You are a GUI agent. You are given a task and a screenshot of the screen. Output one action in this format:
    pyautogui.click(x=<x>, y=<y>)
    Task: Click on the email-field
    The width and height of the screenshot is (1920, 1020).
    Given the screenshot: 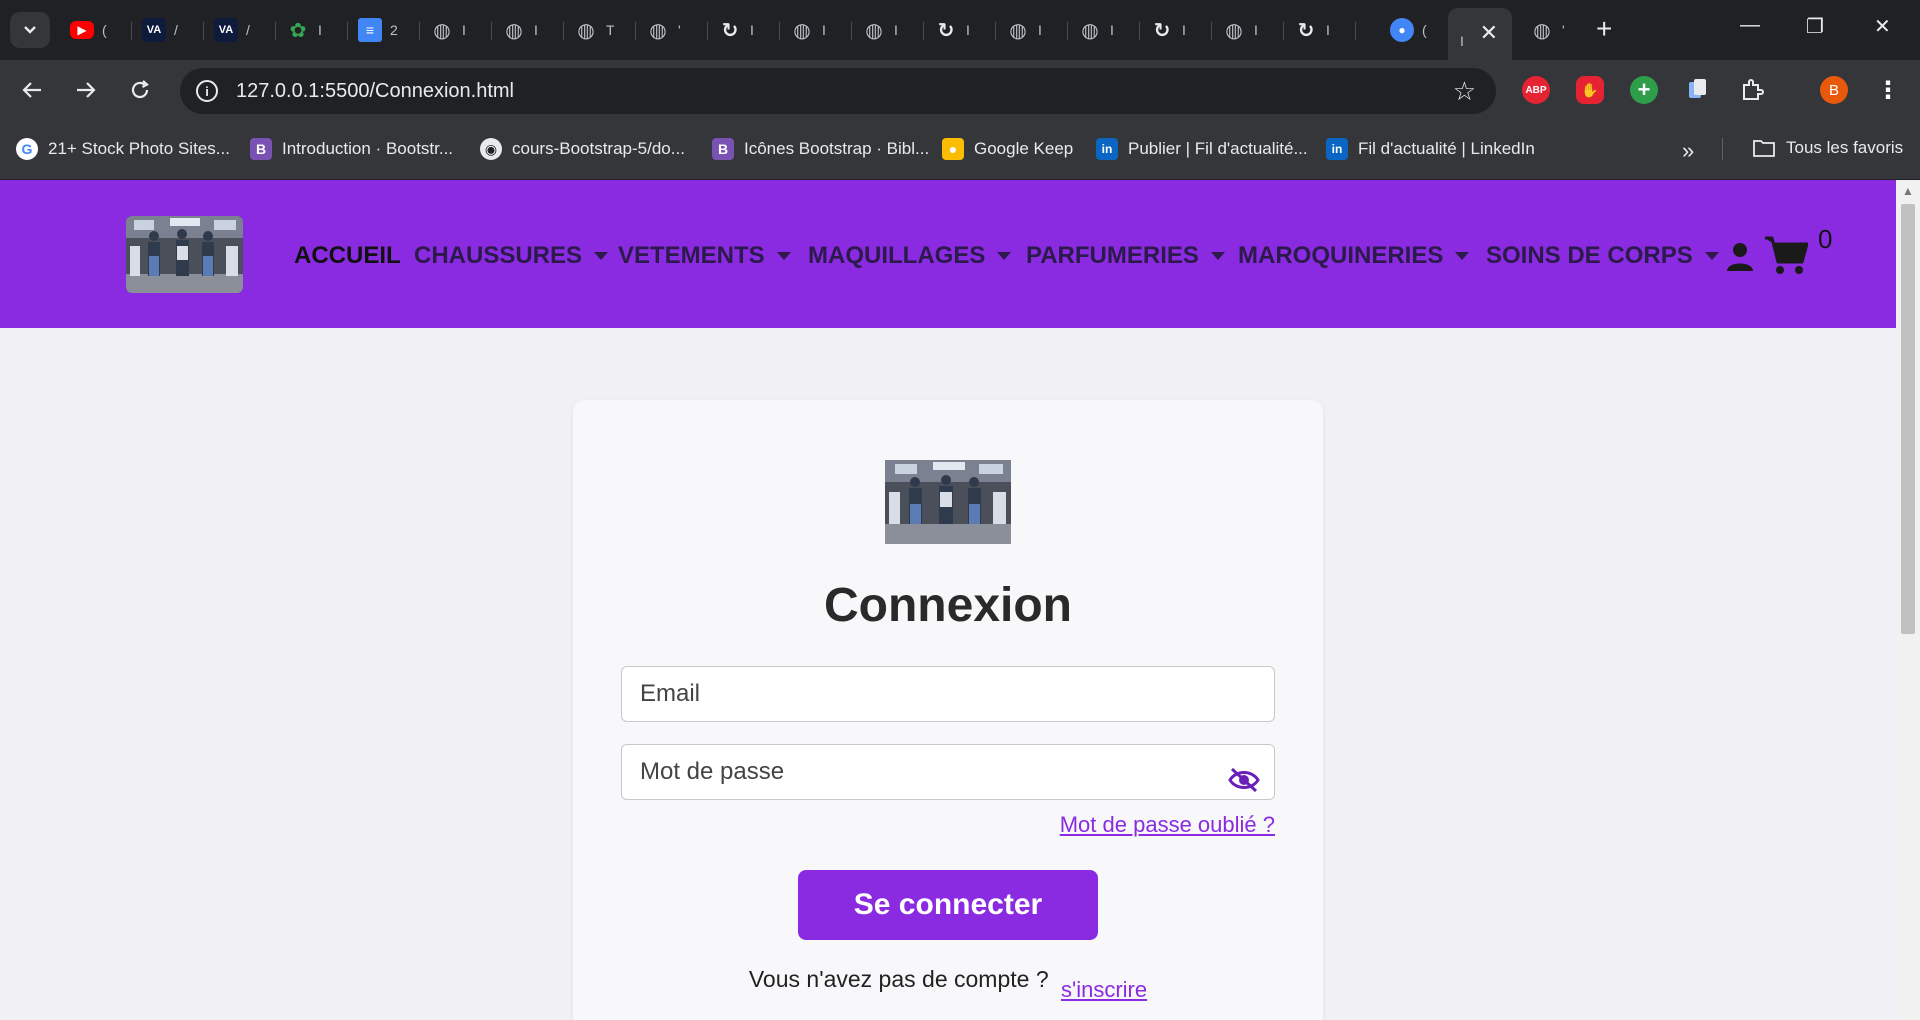 What is the action you would take?
    pyautogui.click(x=948, y=694)
    